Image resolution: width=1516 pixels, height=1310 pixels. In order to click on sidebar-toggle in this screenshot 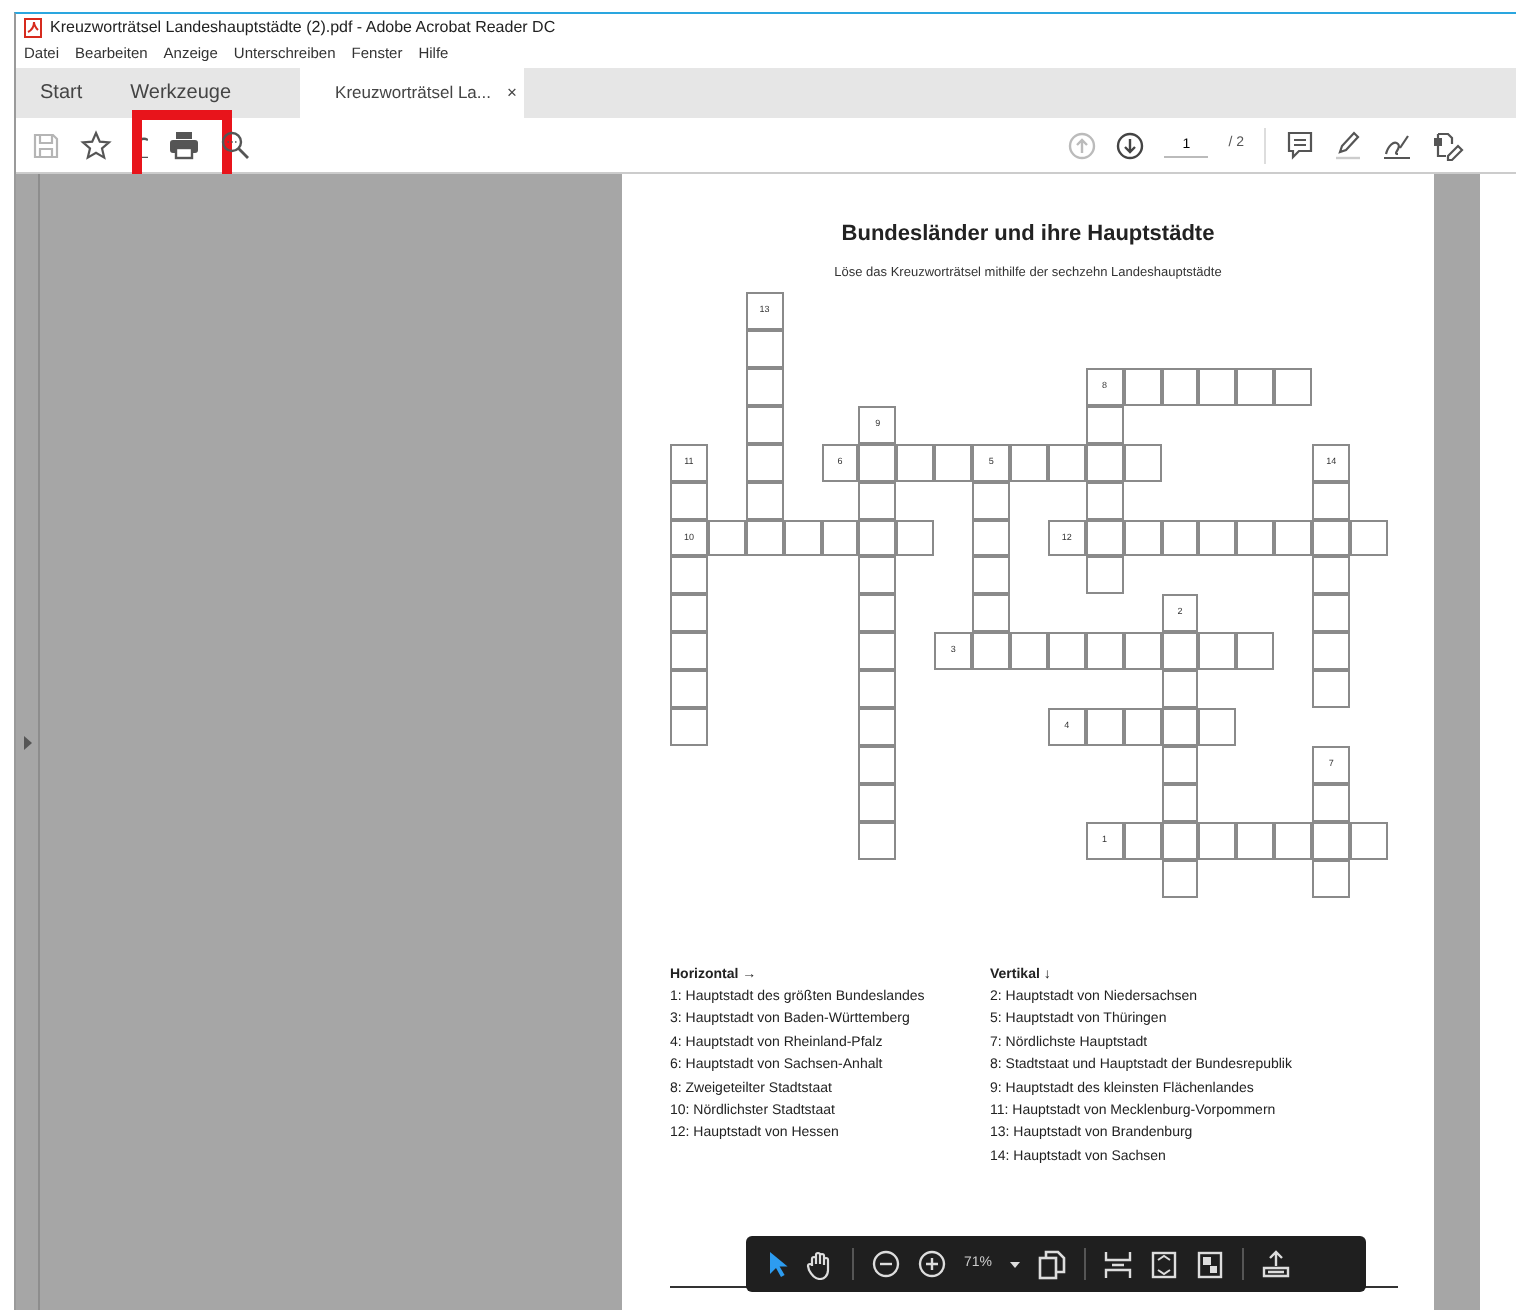, I will do `click(28, 742)`.